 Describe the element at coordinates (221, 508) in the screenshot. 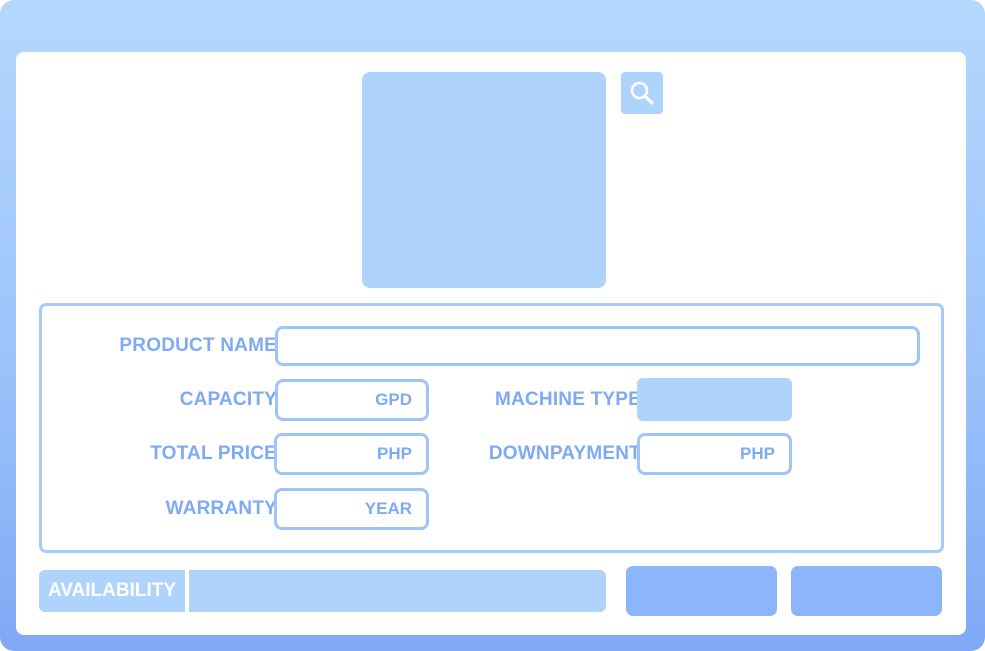

I see `warranty-label: WARRANTY` at that location.